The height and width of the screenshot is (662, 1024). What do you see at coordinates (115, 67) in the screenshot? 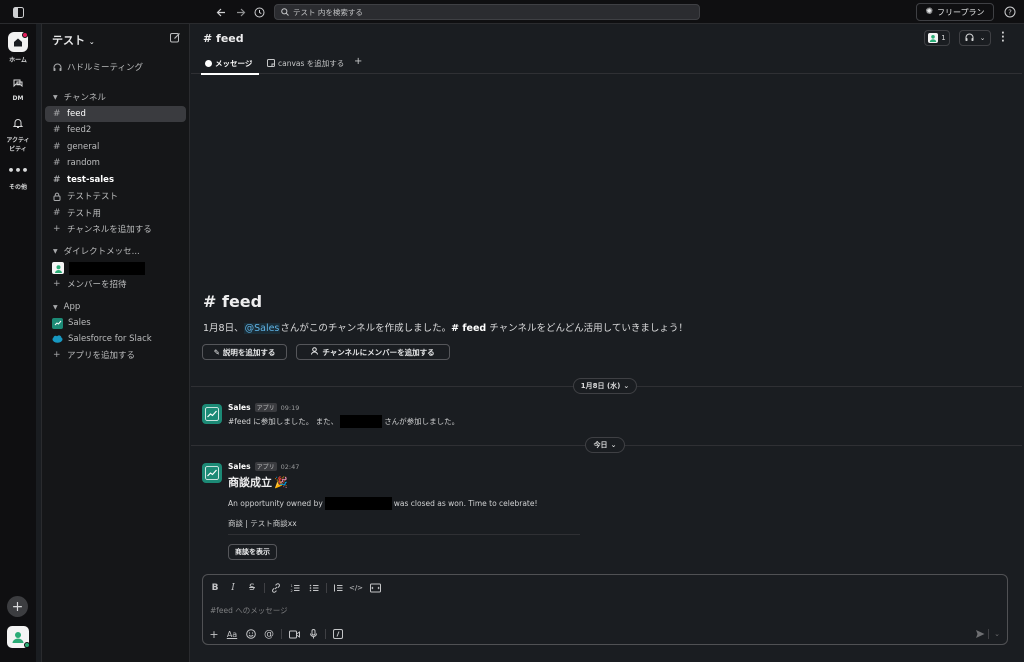
I see `sidebar-item-huddle: ハドルミーティング` at bounding box center [115, 67].